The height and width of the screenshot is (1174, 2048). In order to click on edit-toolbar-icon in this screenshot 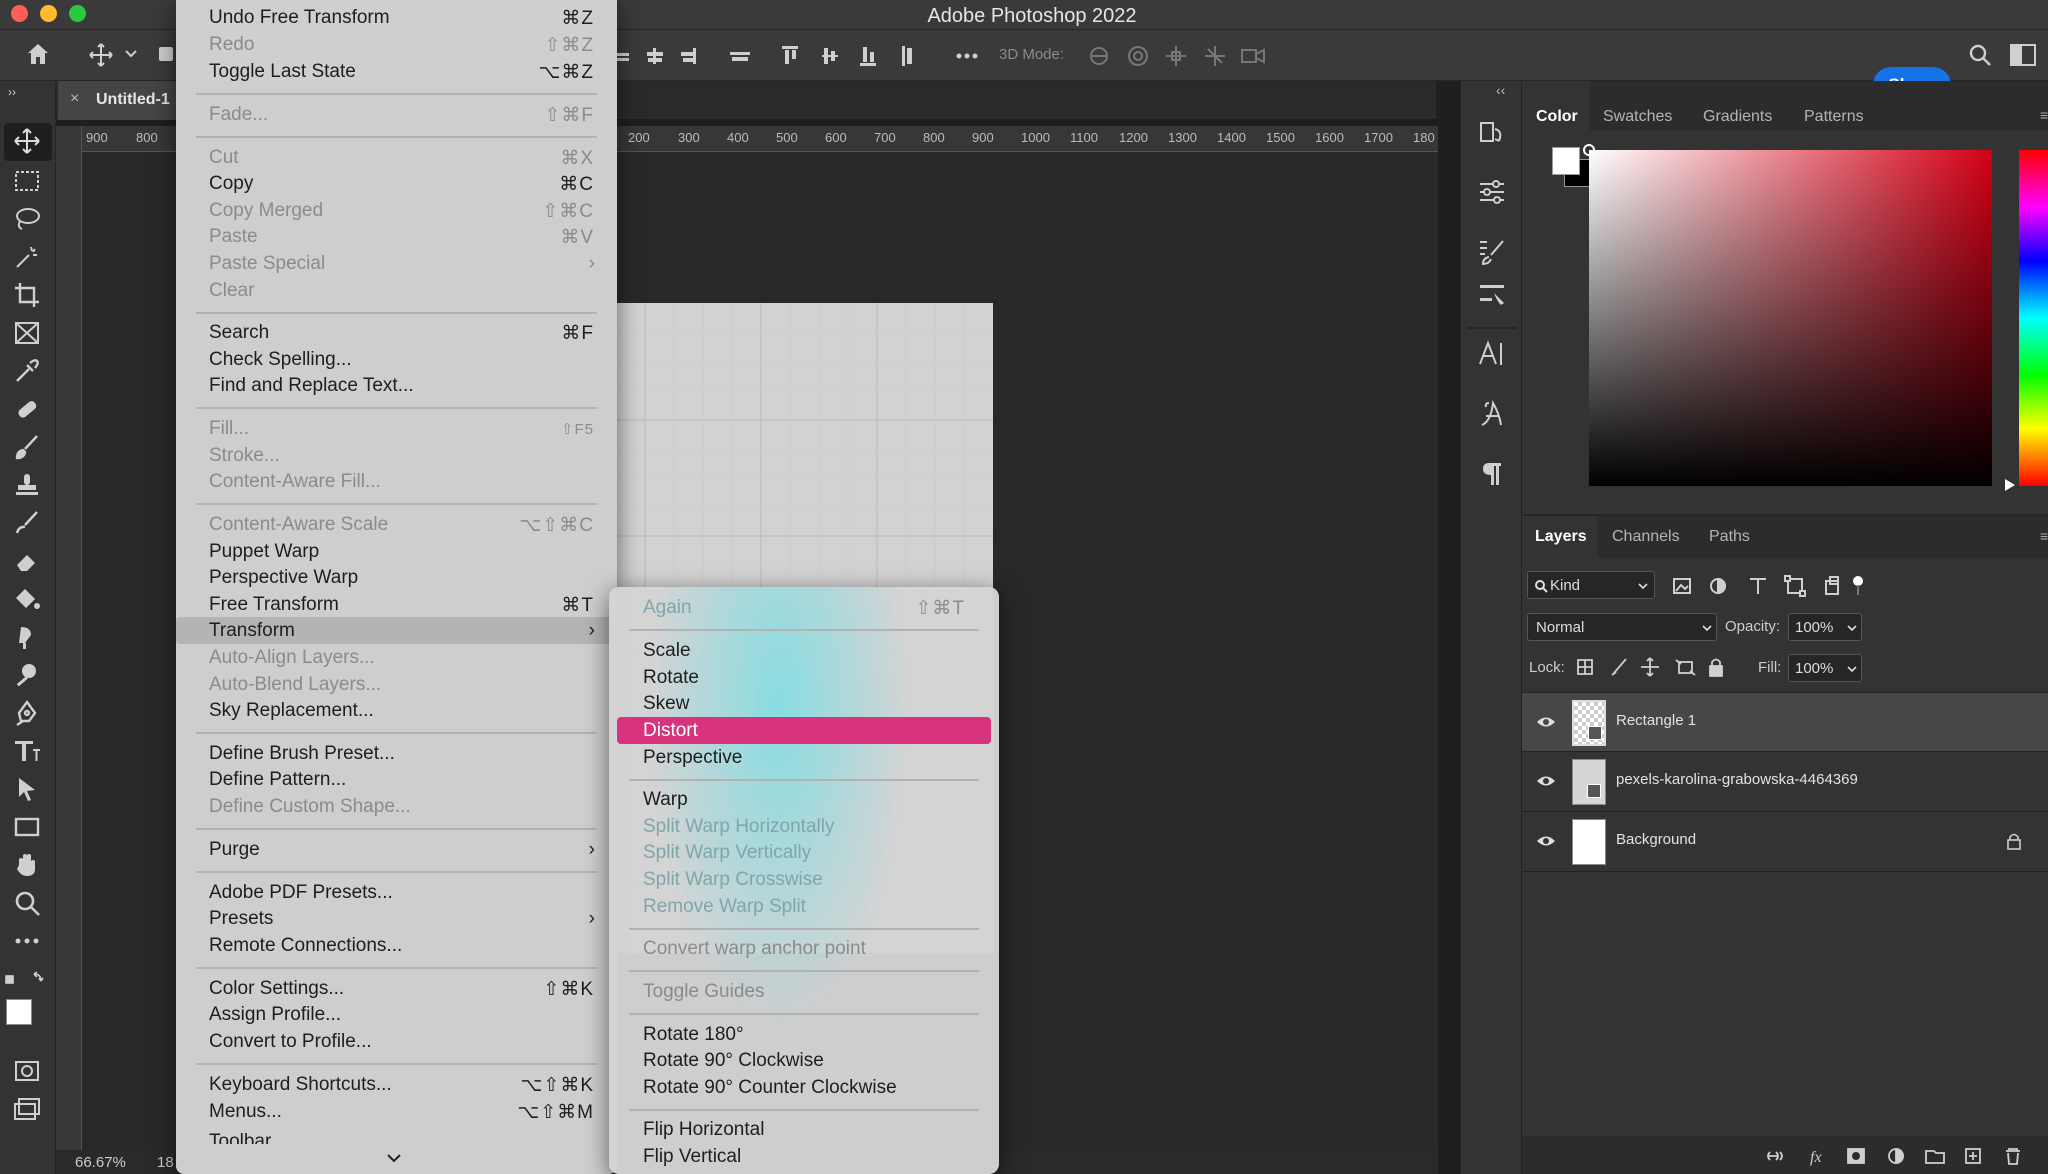, I will do `click(27, 941)`.